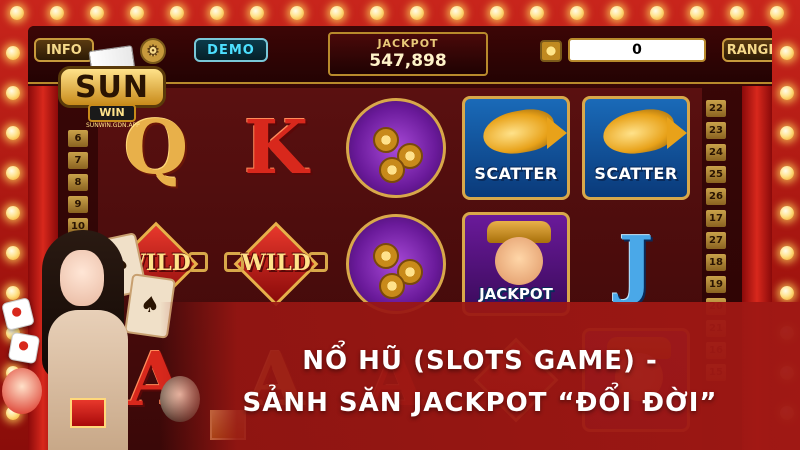 Image resolution: width=800 pixels, height=450 pixels. I want to click on k-letter: K, so click(276, 148).